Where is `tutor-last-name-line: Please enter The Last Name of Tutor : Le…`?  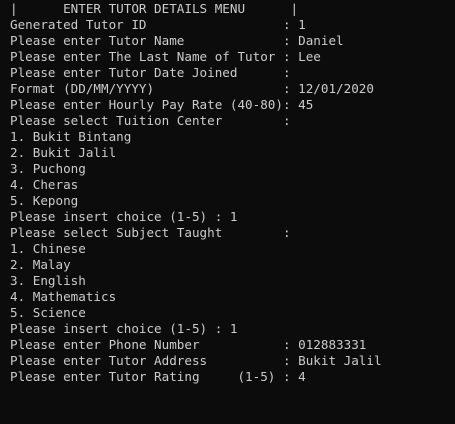
tutor-last-name-line: Please enter The Last Name of Tutor : Le… is located at coordinates (165, 56).